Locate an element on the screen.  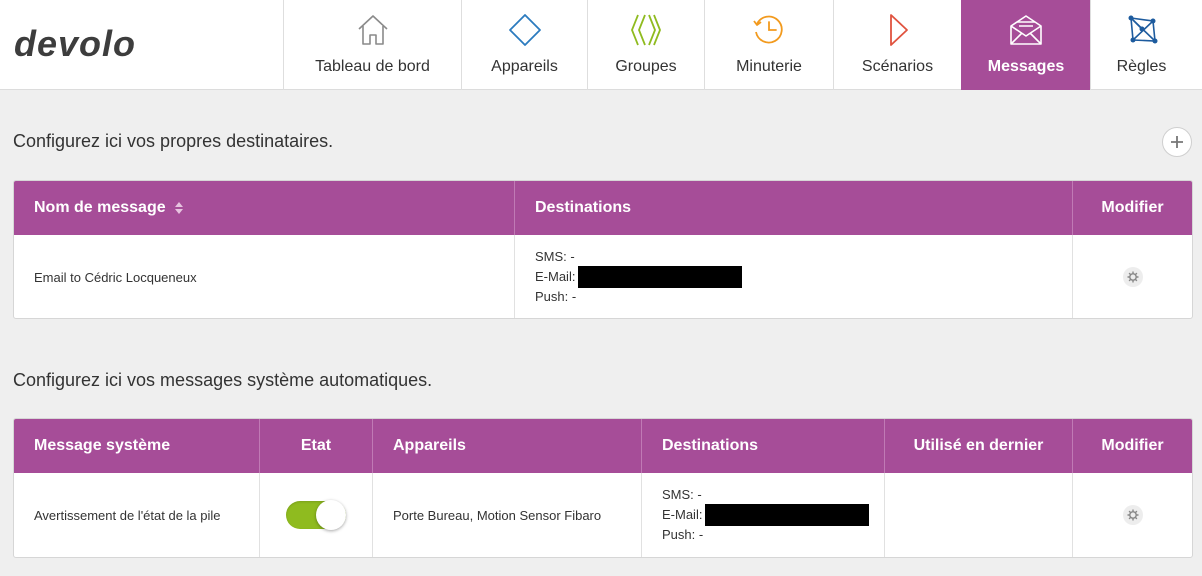
groups-chevrons-icon is located at coordinates (646, 30).